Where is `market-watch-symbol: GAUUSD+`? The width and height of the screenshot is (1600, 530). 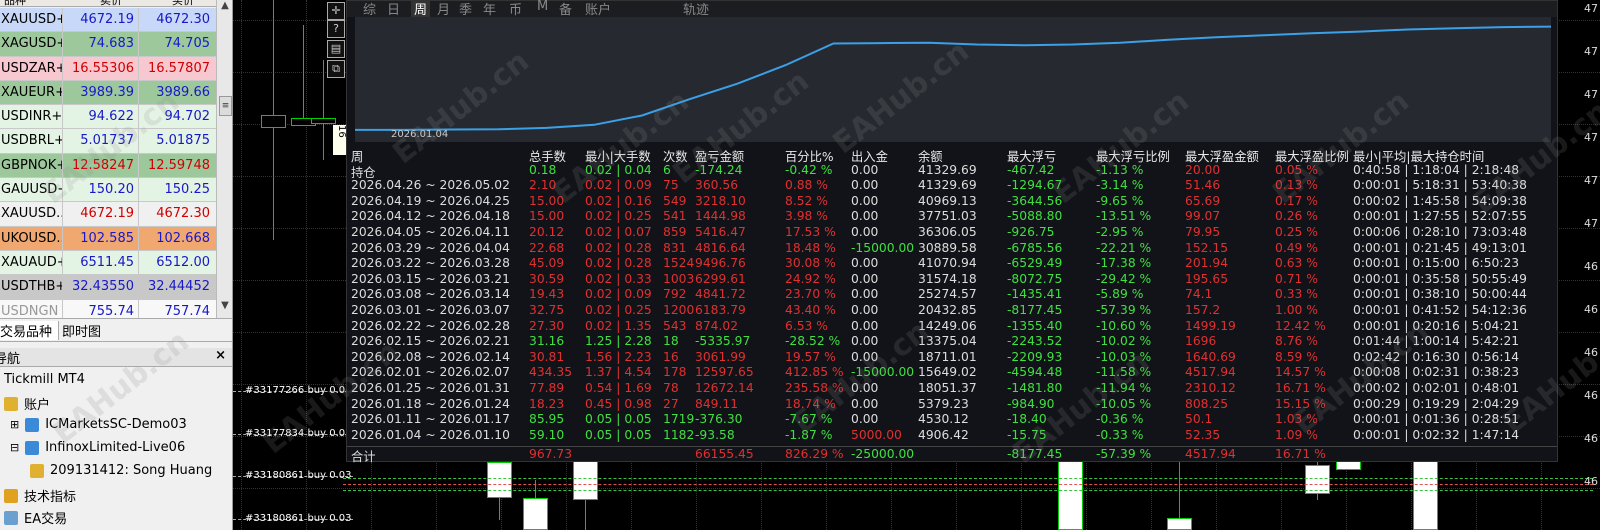
market-watch-symbol: GAUUSD+ is located at coordinates (31, 190).